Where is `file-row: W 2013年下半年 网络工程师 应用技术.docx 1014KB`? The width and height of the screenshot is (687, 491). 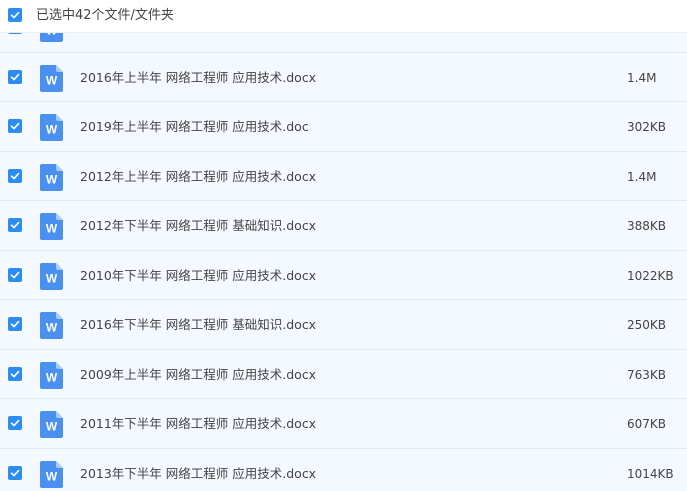
file-row: W 2013年下半年 网络工程师 应用技术.docx 1014KB is located at coordinates (343, 469).